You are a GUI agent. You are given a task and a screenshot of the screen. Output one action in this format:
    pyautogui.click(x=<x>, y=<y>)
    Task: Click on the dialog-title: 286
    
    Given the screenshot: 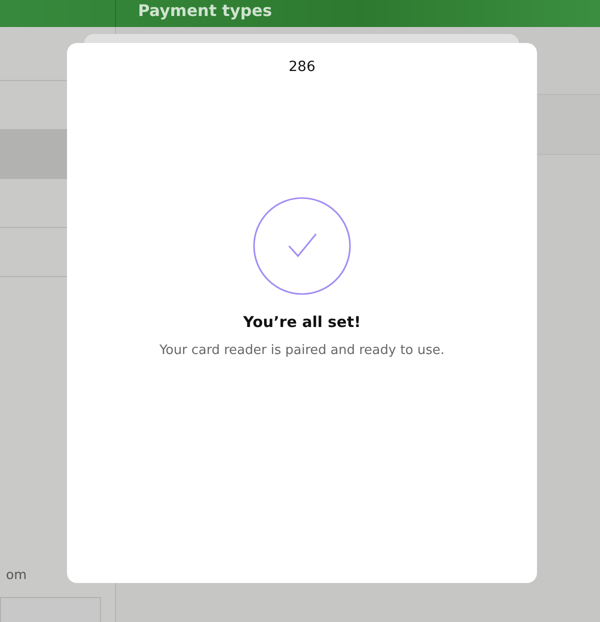 What is the action you would take?
    pyautogui.click(x=302, y=67)
    